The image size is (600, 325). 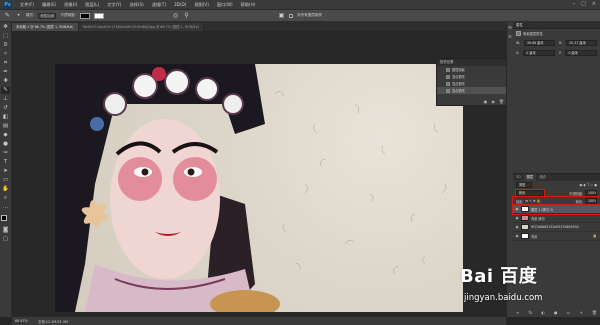 What do you see at coordinates (5, 180) in the screenshot?
I see `shape-tool-icon: ▭` at bounding box center [5, 180].